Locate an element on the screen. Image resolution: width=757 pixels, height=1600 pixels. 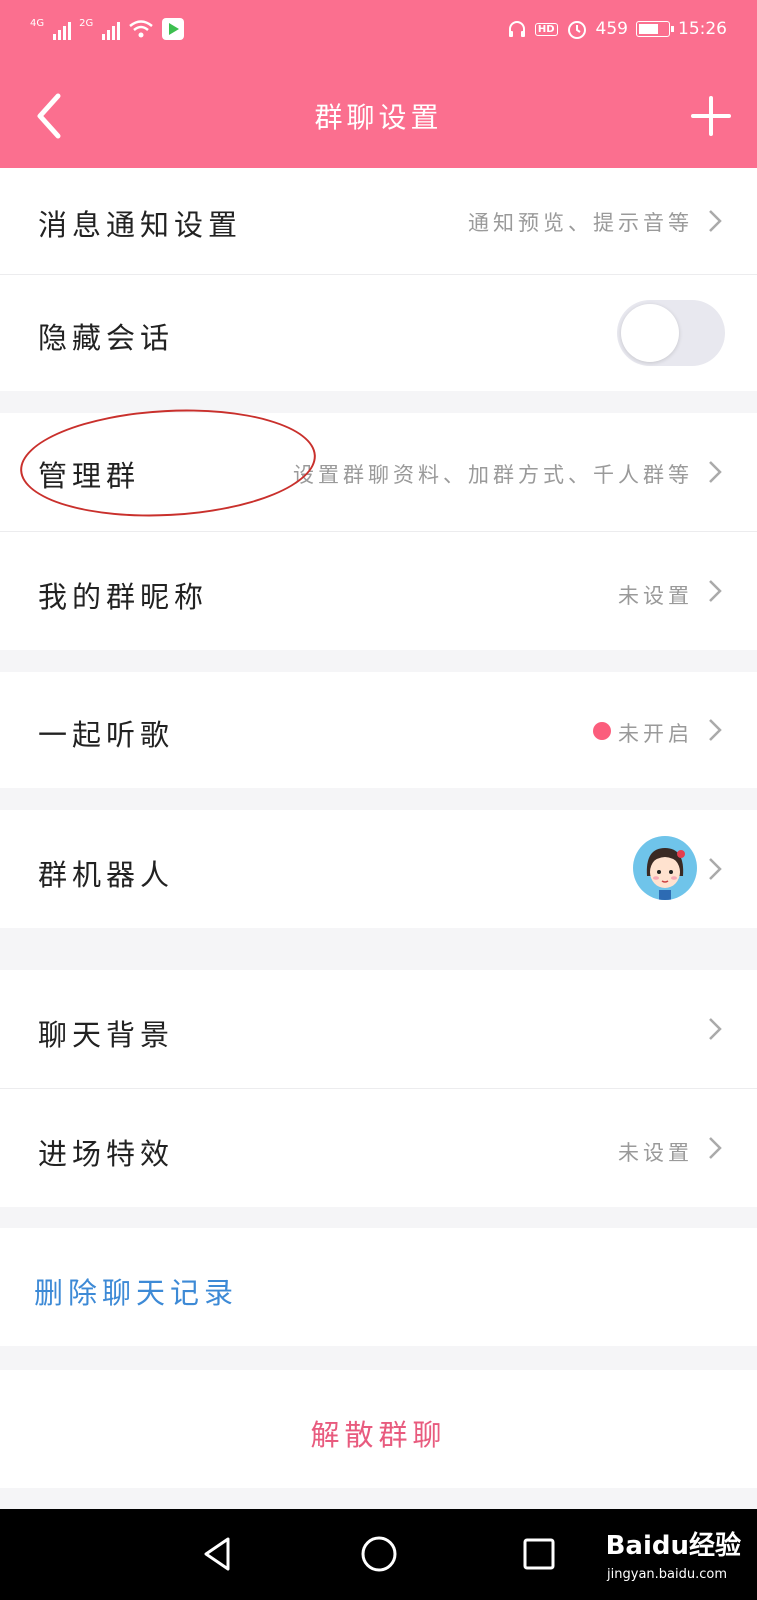
network-type-2: 2G is located at coordinates (86, 23).